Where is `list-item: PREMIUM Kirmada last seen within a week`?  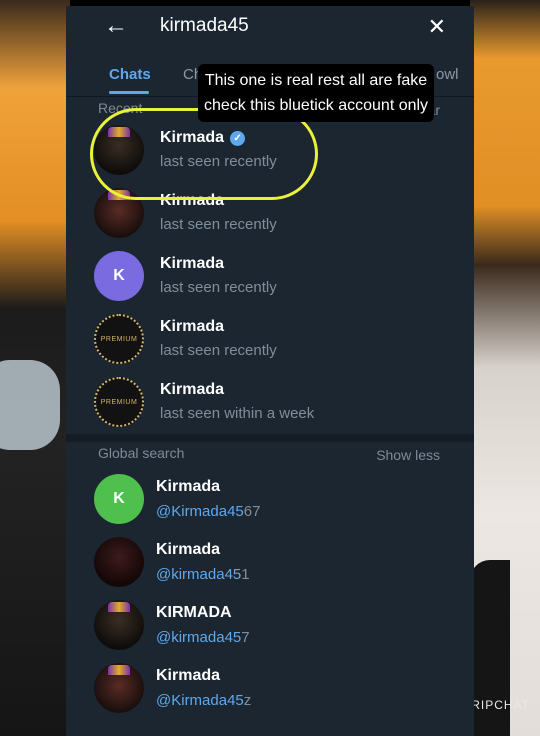 list-item: PREMIUM Kirmada last seen within a week is located at coordinates (270, 402).